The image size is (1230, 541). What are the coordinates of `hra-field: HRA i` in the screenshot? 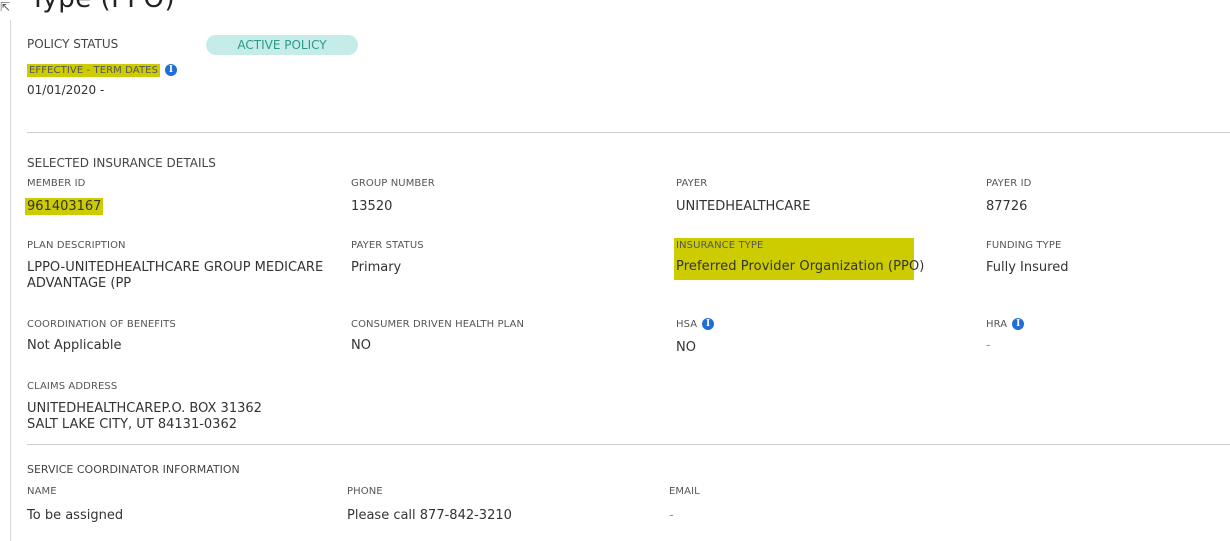 It's located at (1005, 324).